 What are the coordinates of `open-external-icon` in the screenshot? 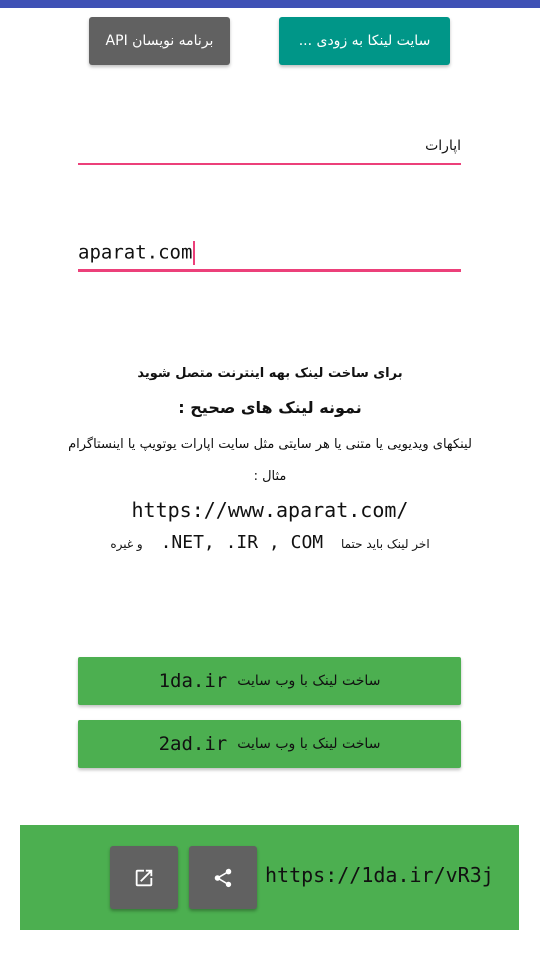 It's located at (144, 877).